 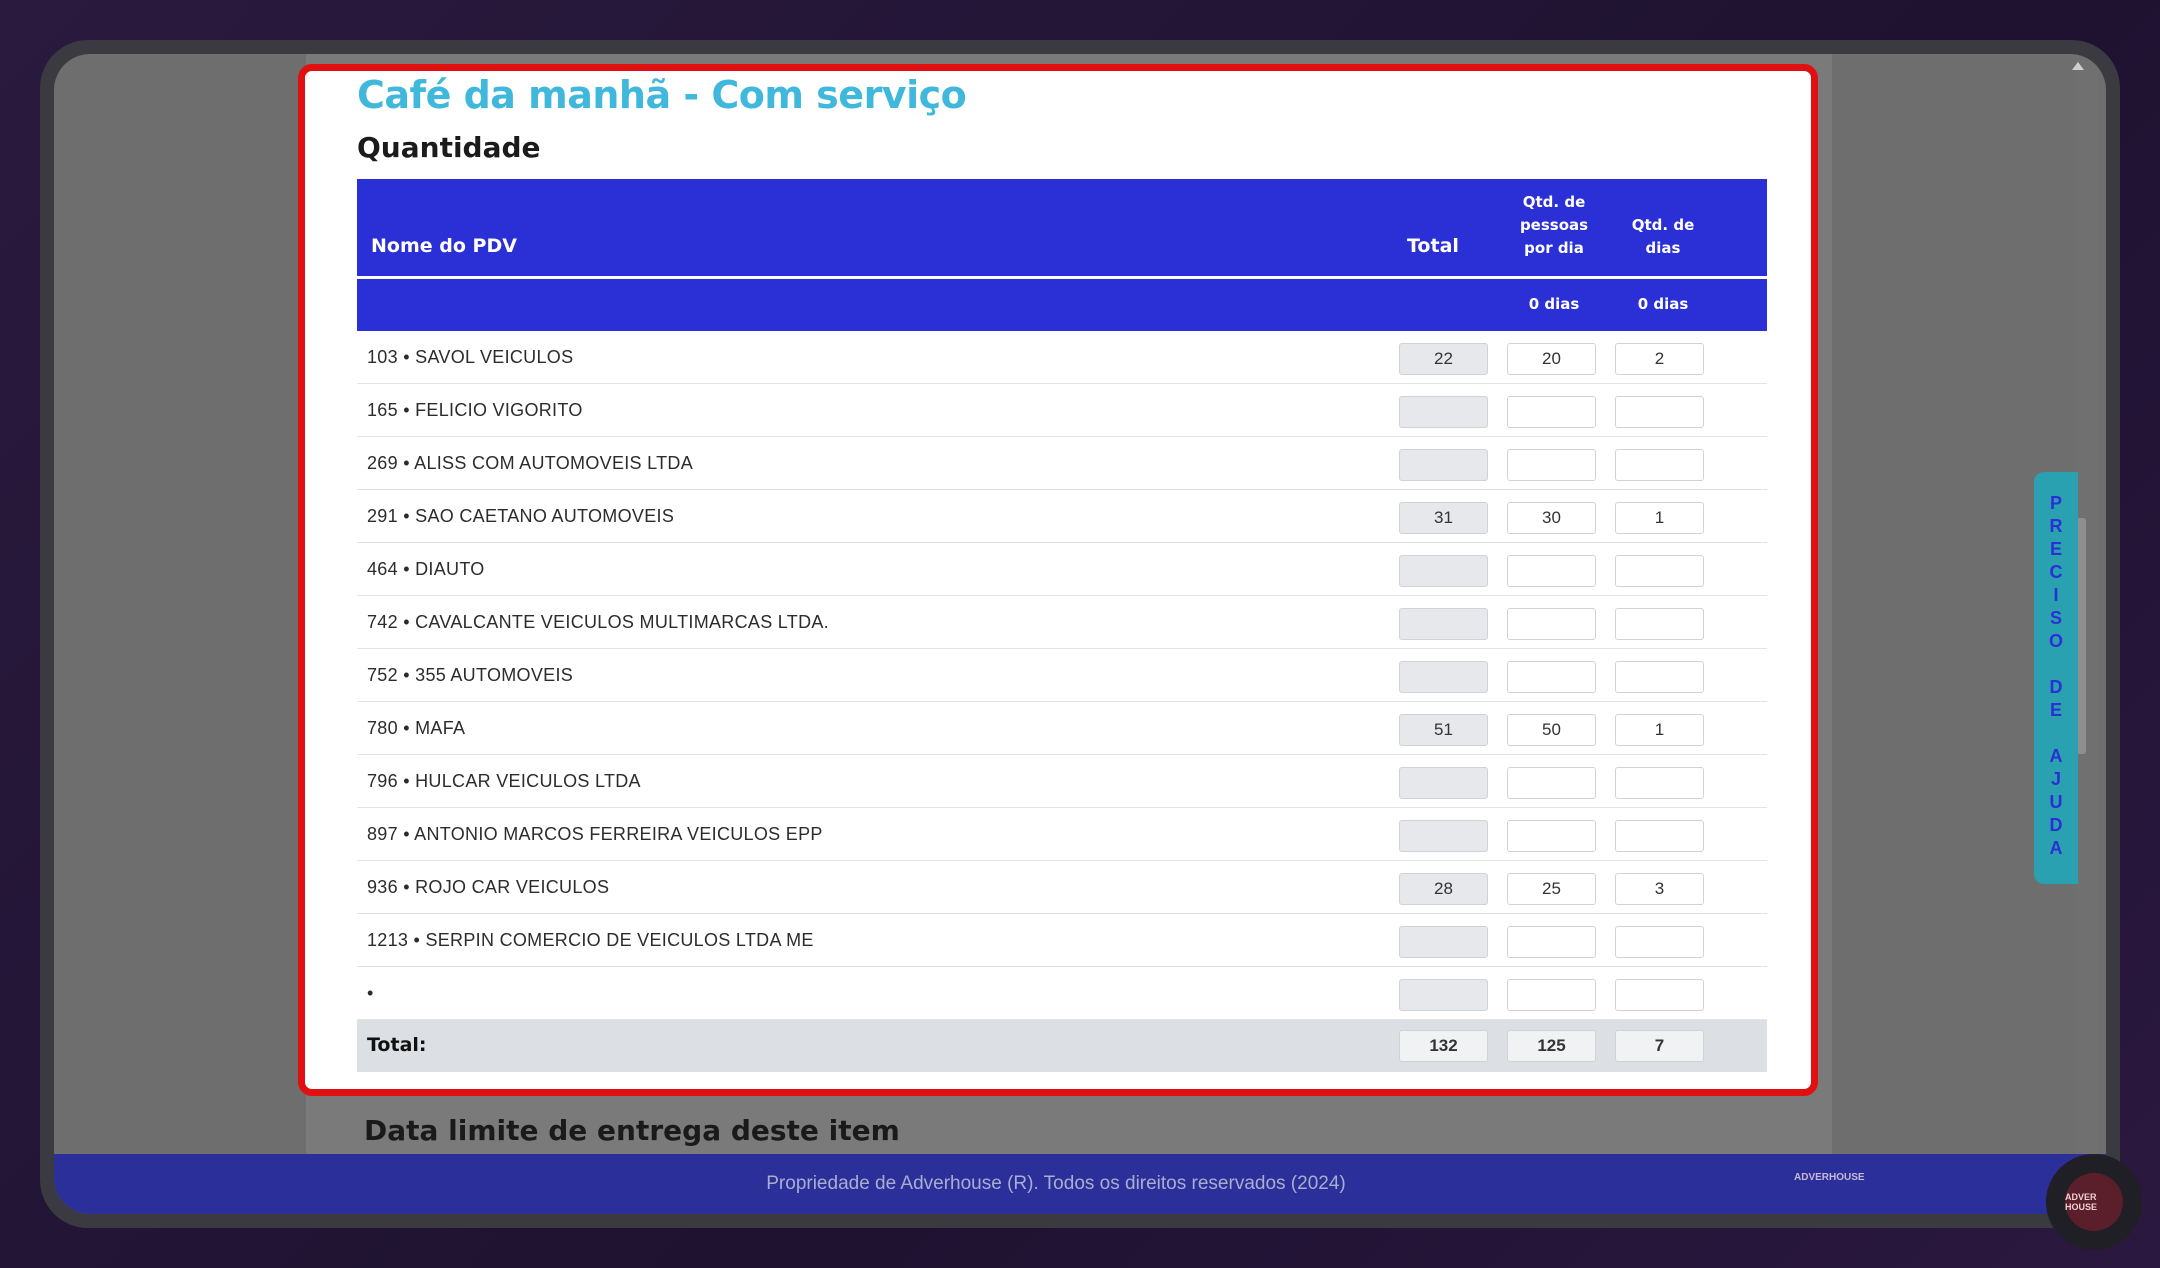 What do you see at coordinates (470, 357) in the screenshot?
I see `pdv-name: 103 • SAVOL VEICULOS` at bounding box center [470, 357].